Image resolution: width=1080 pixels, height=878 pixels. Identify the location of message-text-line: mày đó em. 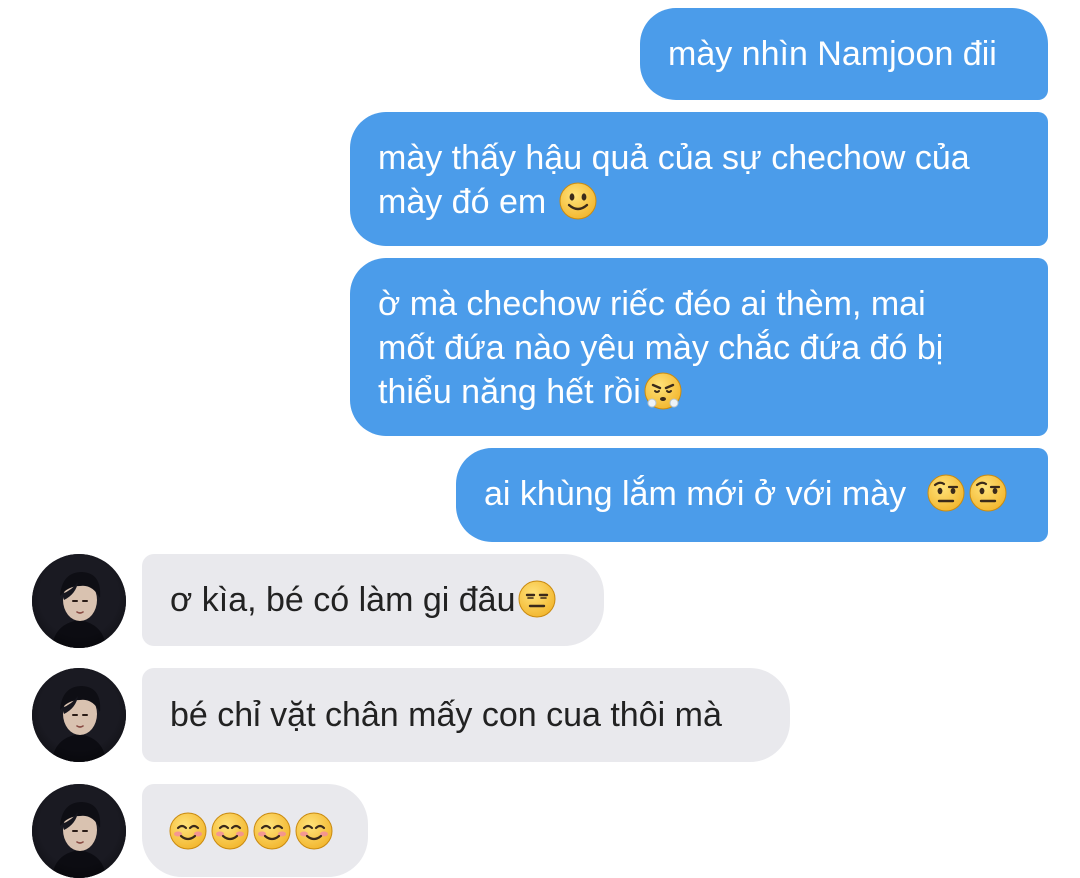
(462, 202).